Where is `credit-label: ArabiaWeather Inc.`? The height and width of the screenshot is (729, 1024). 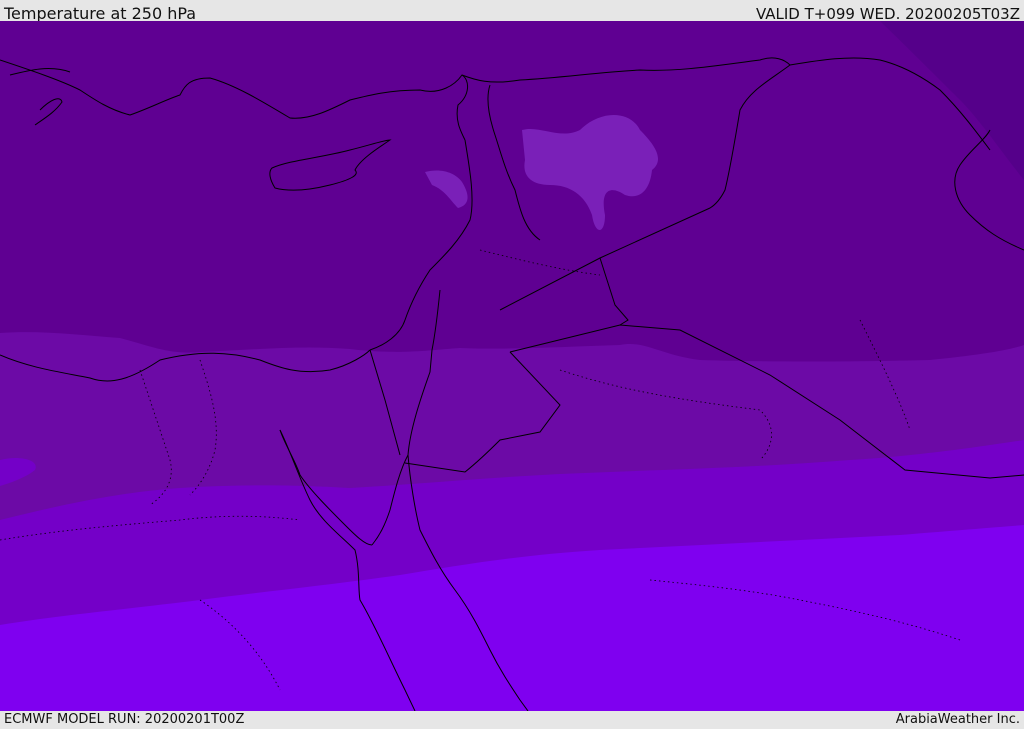 credit-label: ArabiaWeather Inc. is located at coordinates (957, 719).